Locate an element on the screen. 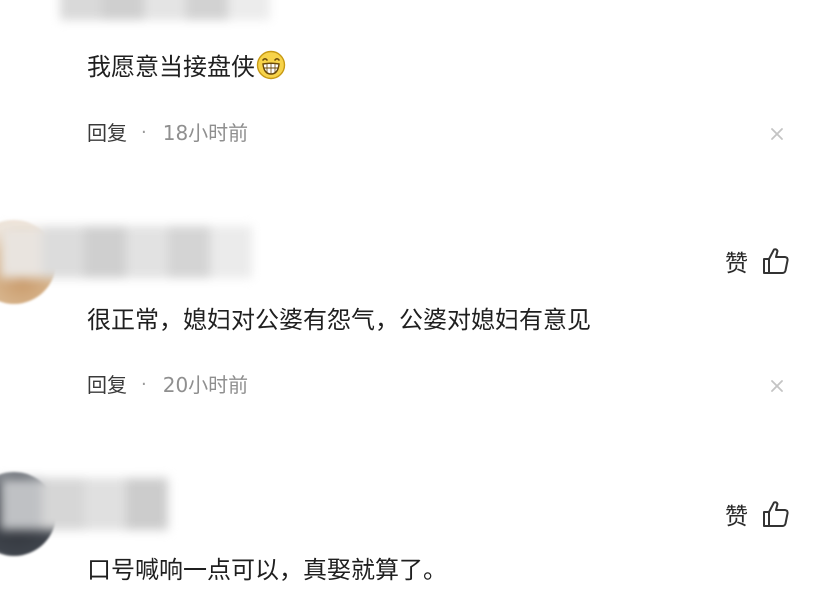 The width and height of the screenshot is (838, 616). comment-time: 20小时前 is located at coordinates (205, 385).